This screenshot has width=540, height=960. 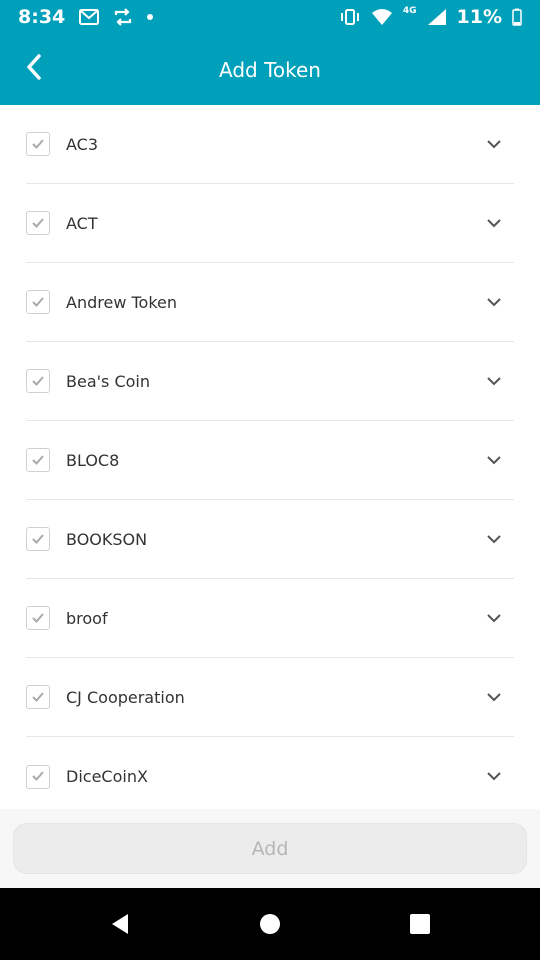 What do you see at coordinates (120, 924) in the screenshot?
I see `back-triangle-icon` at bounding box center [120, 924].